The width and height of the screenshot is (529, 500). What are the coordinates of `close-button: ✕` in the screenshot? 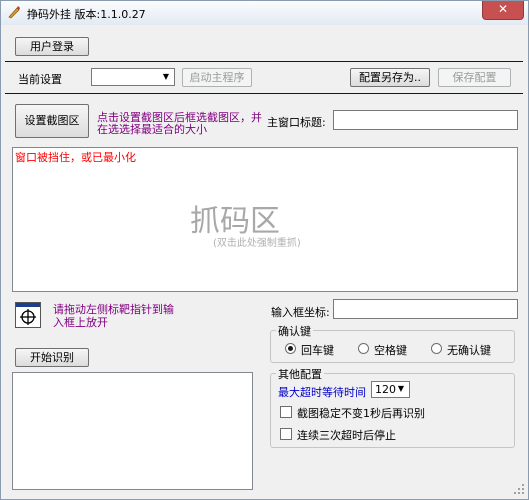 It's located at (503, 10).